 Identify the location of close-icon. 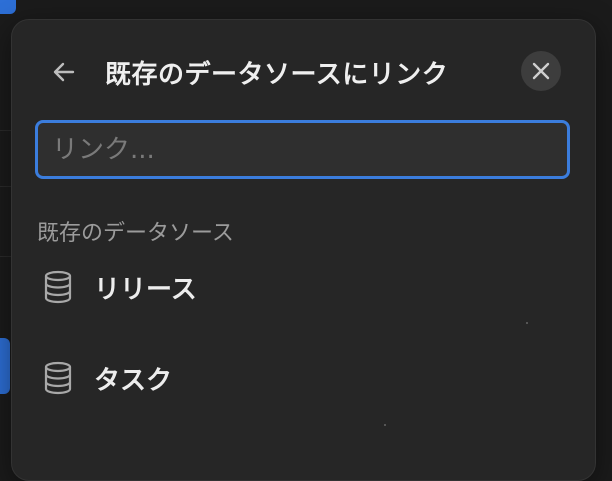
(541, 71).